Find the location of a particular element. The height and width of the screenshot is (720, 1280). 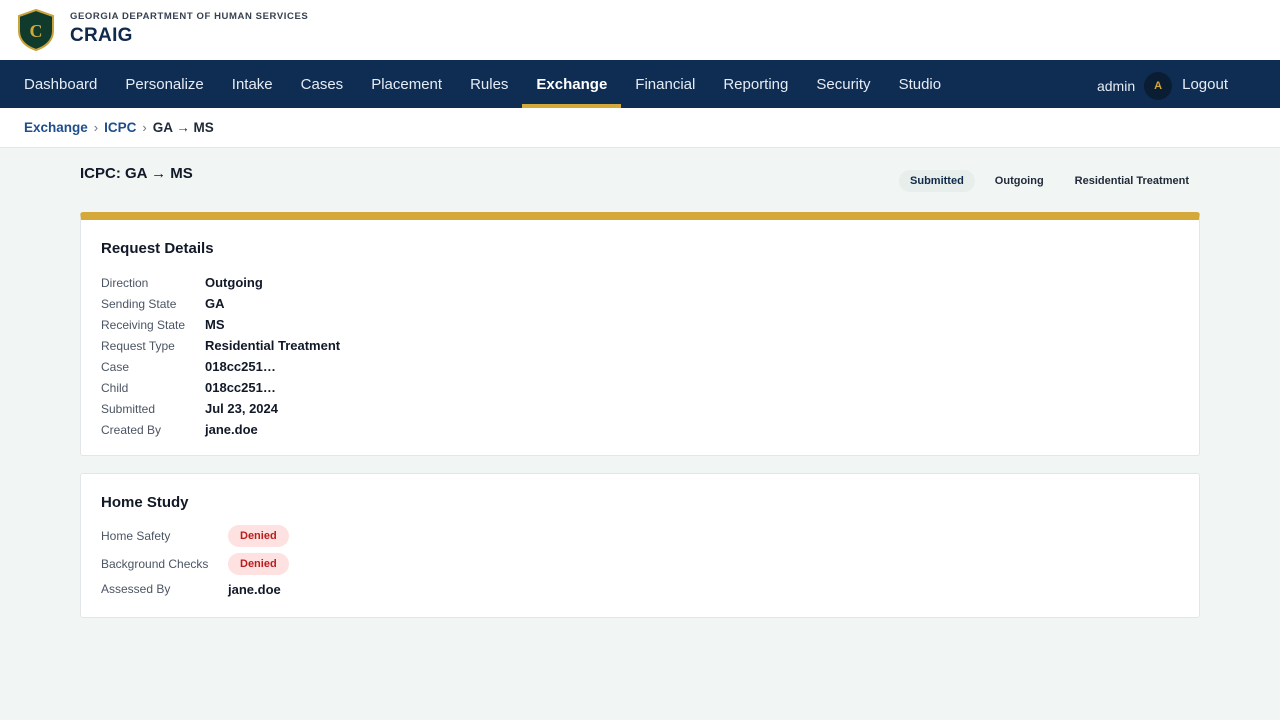

nav-item-studio: Studio is located at coordinates (920, 84).